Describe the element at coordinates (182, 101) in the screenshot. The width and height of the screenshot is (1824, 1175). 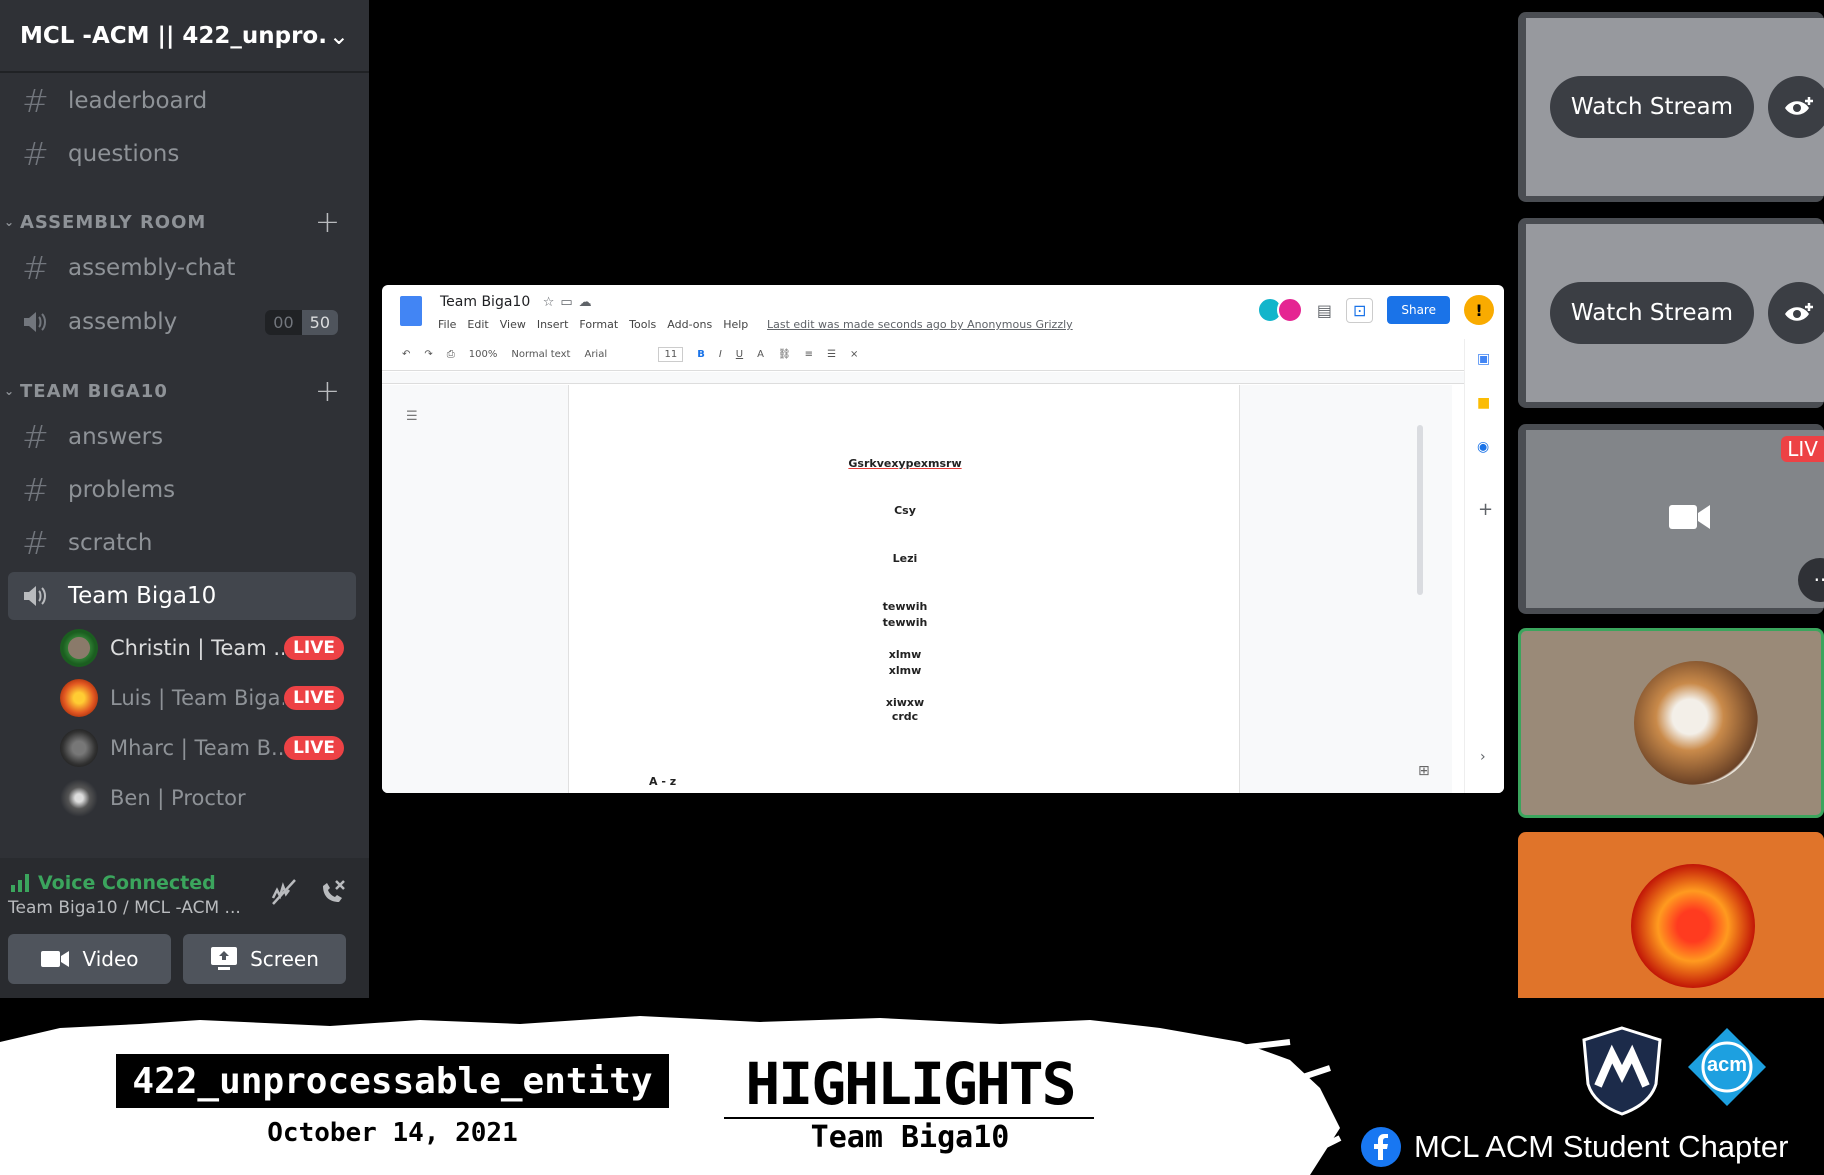
I see `channel-leaderboard: # leaderboard` at that location.